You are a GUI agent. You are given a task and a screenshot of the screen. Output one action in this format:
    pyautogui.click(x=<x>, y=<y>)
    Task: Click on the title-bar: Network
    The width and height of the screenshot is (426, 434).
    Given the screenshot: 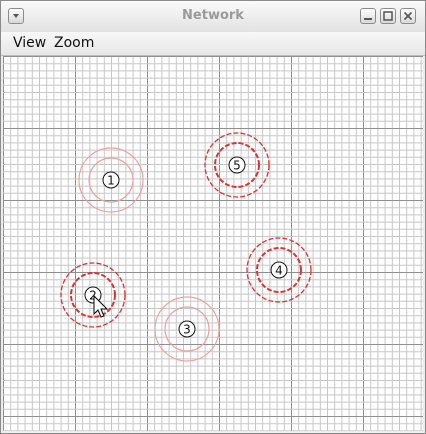 What is the action you would take?
    pyautogui.click(x=213, y=17)
    